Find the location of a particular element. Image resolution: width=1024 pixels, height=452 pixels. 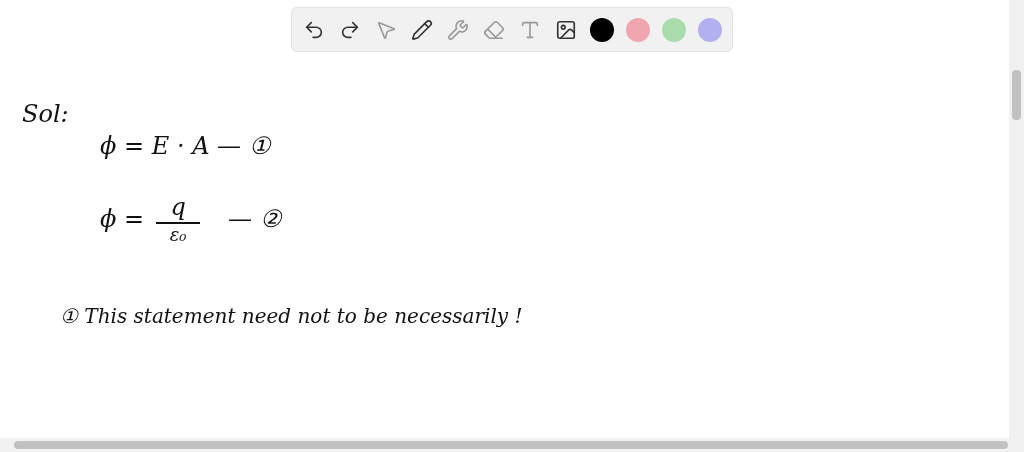

handwritten-text: ϕ = is located at coordinates (122, 220).